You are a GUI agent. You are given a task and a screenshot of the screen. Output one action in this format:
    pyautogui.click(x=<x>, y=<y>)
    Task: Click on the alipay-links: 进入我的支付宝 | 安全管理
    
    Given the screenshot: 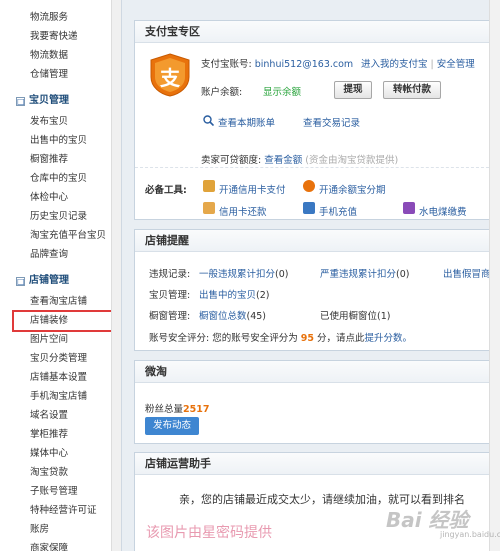 What is the action you would take?
    pyautogui.click(x=418, y=63)
    